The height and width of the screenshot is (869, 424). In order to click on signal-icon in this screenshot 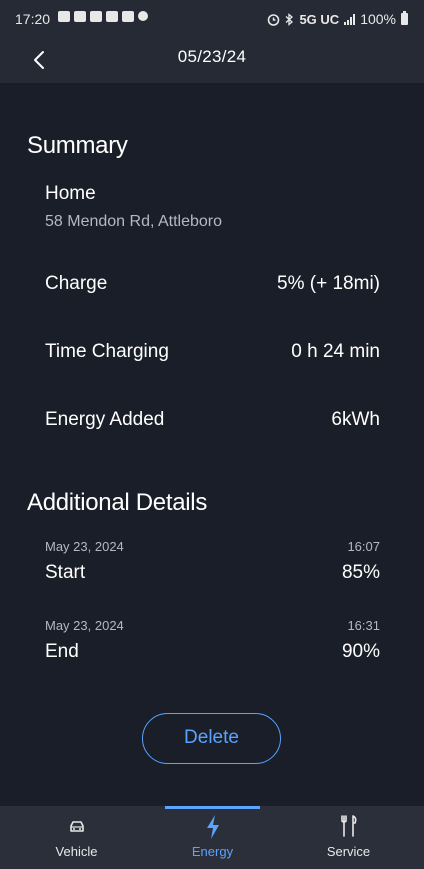, I will do `click(350, 19)`.